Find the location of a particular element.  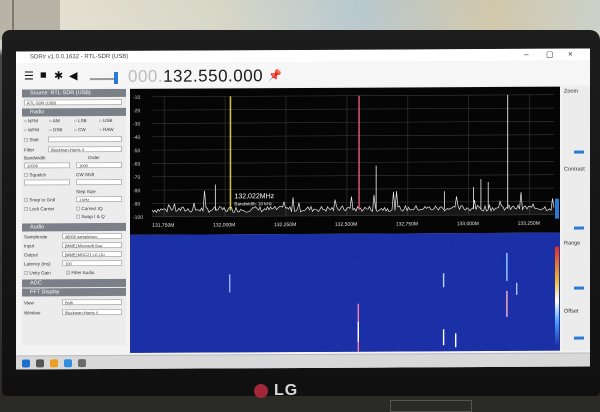

browser-icon is located at coordinates (68, 363).